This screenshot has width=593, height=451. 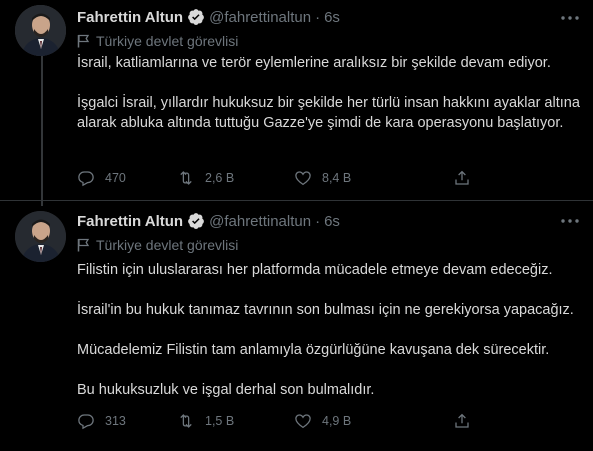 I want to click on reply-count: 470, so click(x=115, y=178).